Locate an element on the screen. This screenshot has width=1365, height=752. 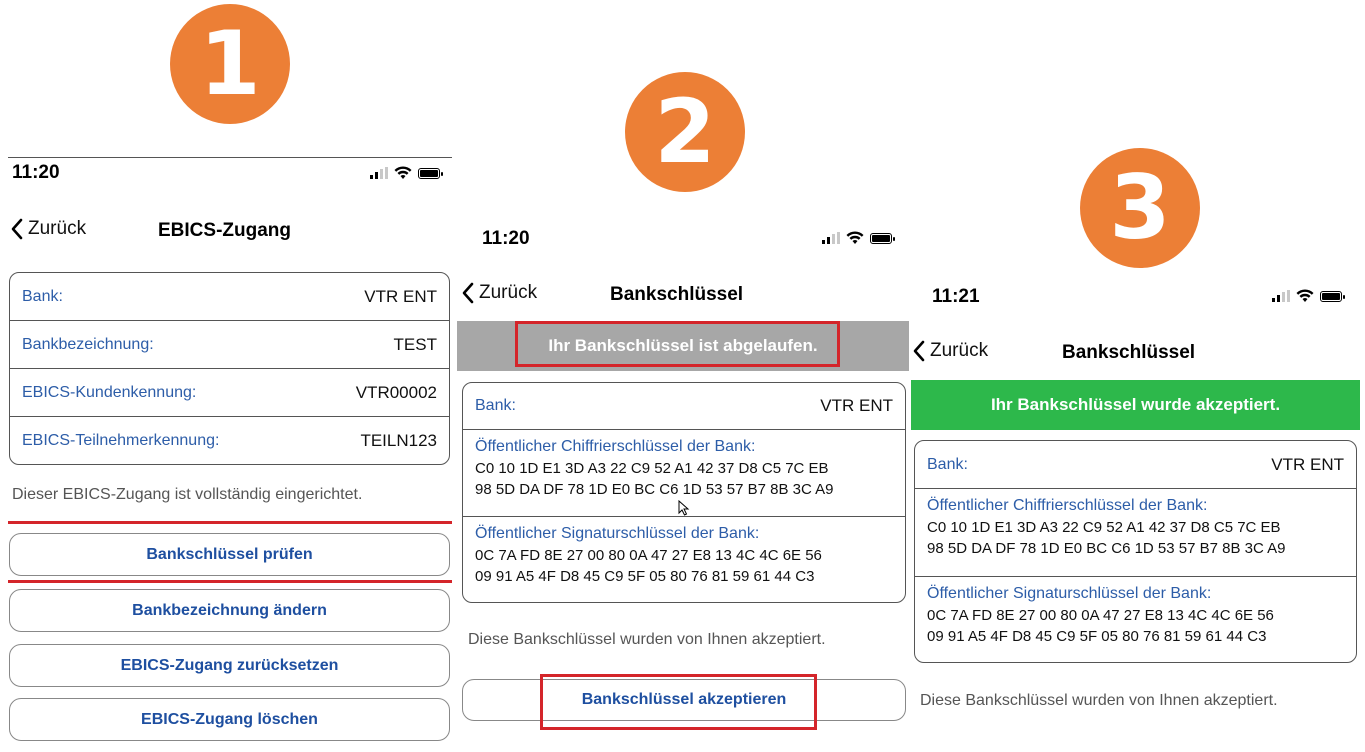
detail-row-bank: Bank: VTR ENT is located at coordinates (229, 297).